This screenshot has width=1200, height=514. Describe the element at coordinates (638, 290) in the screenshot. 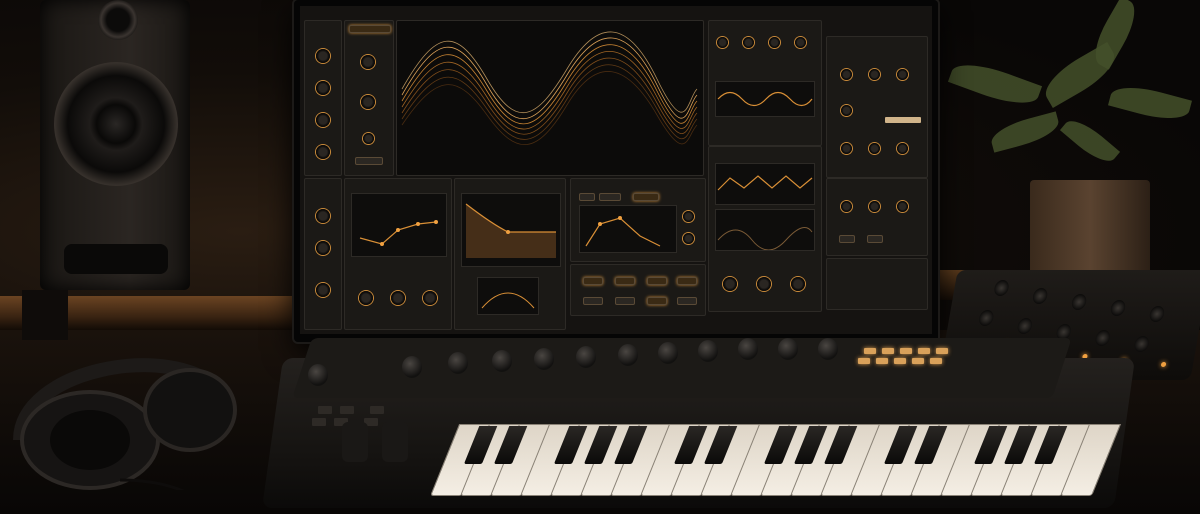

I see `macro-panel` at that location.